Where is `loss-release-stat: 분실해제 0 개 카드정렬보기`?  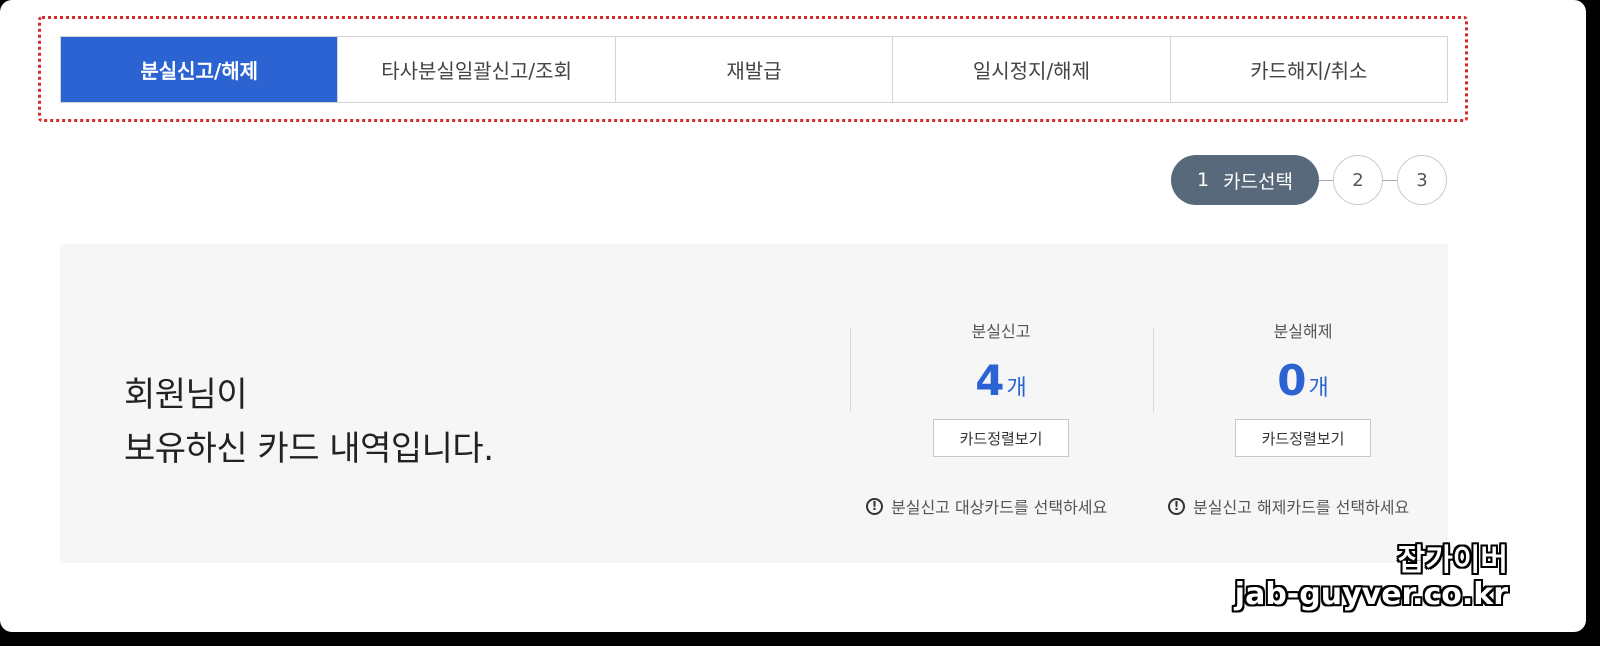 loss-release-stat: 분실해제 0 개 카드정렬보기 is located at coordinates (1303, 387).